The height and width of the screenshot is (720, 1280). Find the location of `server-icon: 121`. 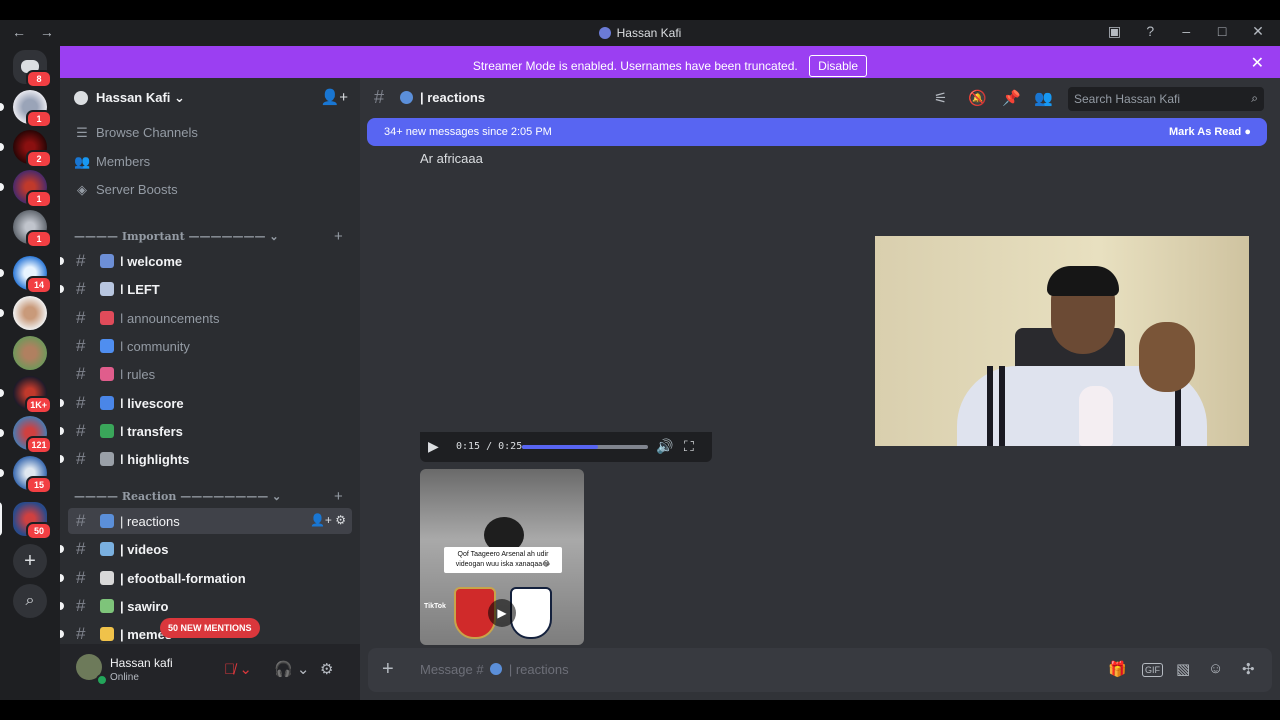

server-icon: 121 is located at coordinates (32, 435).